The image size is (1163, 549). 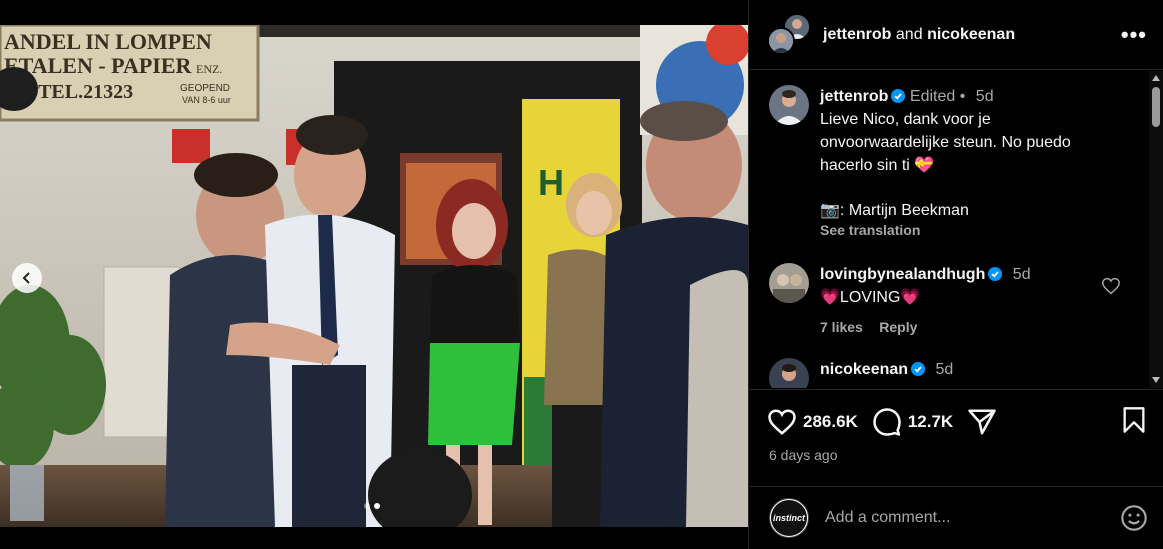 What do you see at coordinates (98, 65) in the screenshot?
I see `sign-line-2: ETALEN - PAPIER` at bounding box center [98, 65].